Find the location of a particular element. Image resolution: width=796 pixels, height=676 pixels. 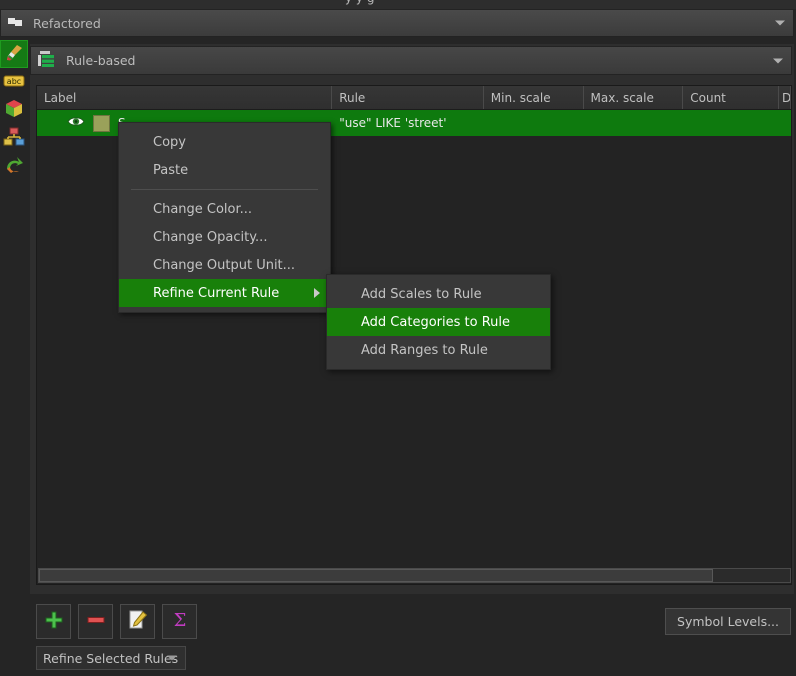

column-header-rule: Rule is located at coordinates (408, 97).